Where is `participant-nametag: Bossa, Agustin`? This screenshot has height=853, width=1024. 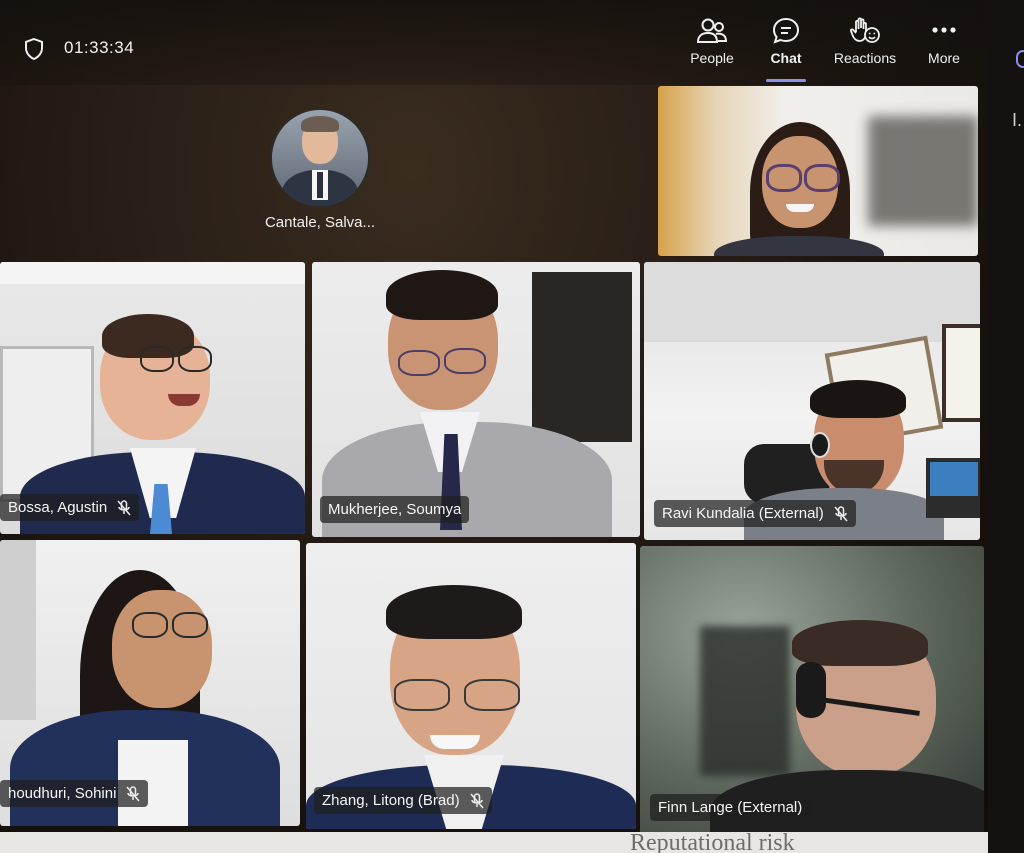
participant-nametag: Bossa, Agustin is located at coordinates (70, 507).